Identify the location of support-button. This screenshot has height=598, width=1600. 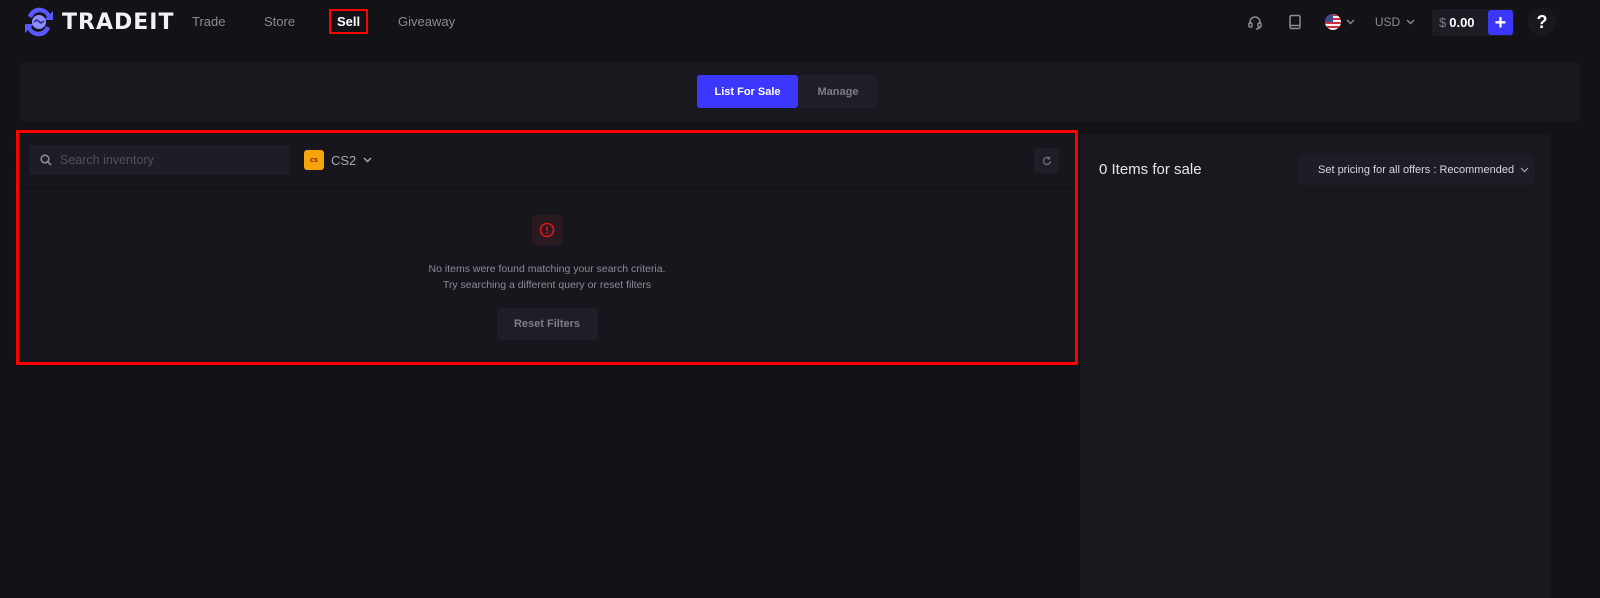
(1255, 22).